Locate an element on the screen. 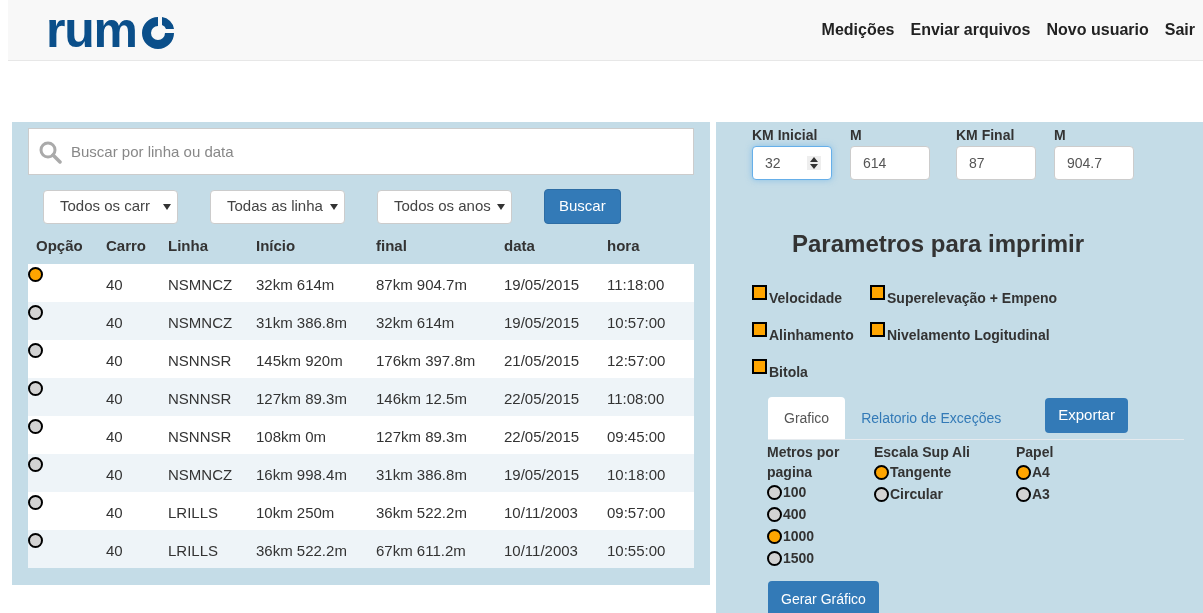  radio-label: 400 is located at coordinates (795, 514).